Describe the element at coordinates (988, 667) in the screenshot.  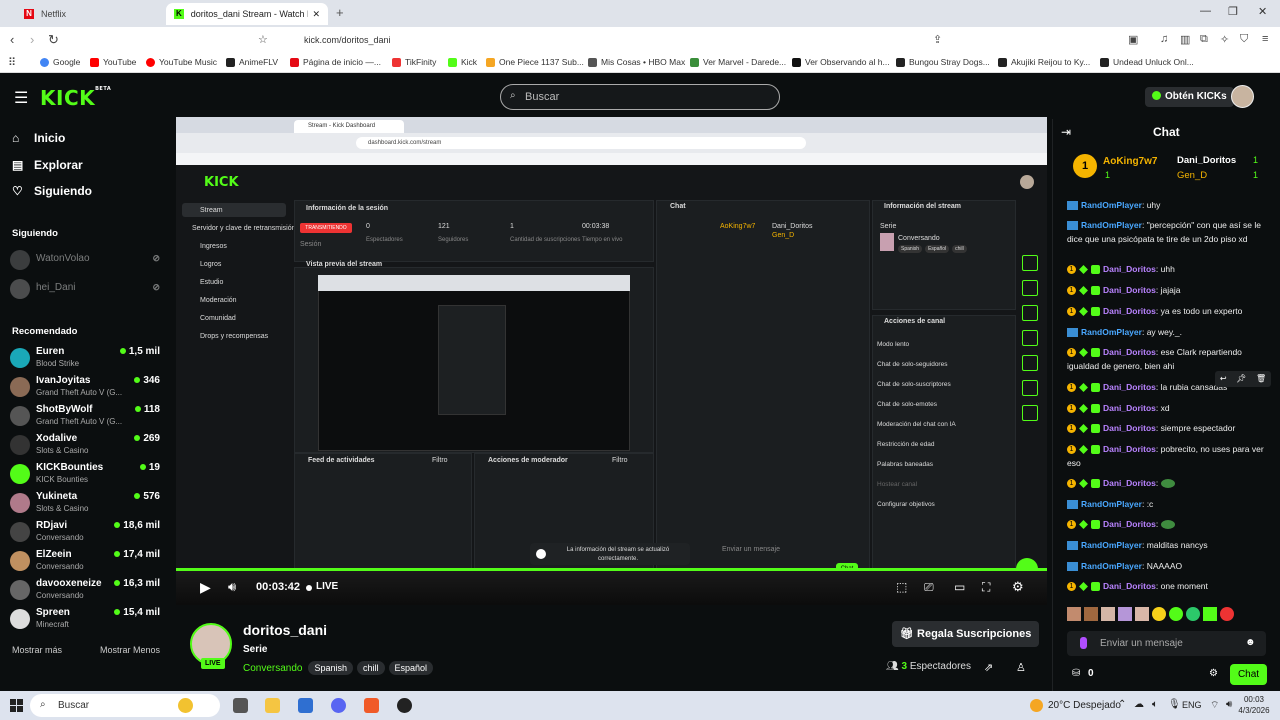
I see `share-stream-icon: ⇗` at that location.